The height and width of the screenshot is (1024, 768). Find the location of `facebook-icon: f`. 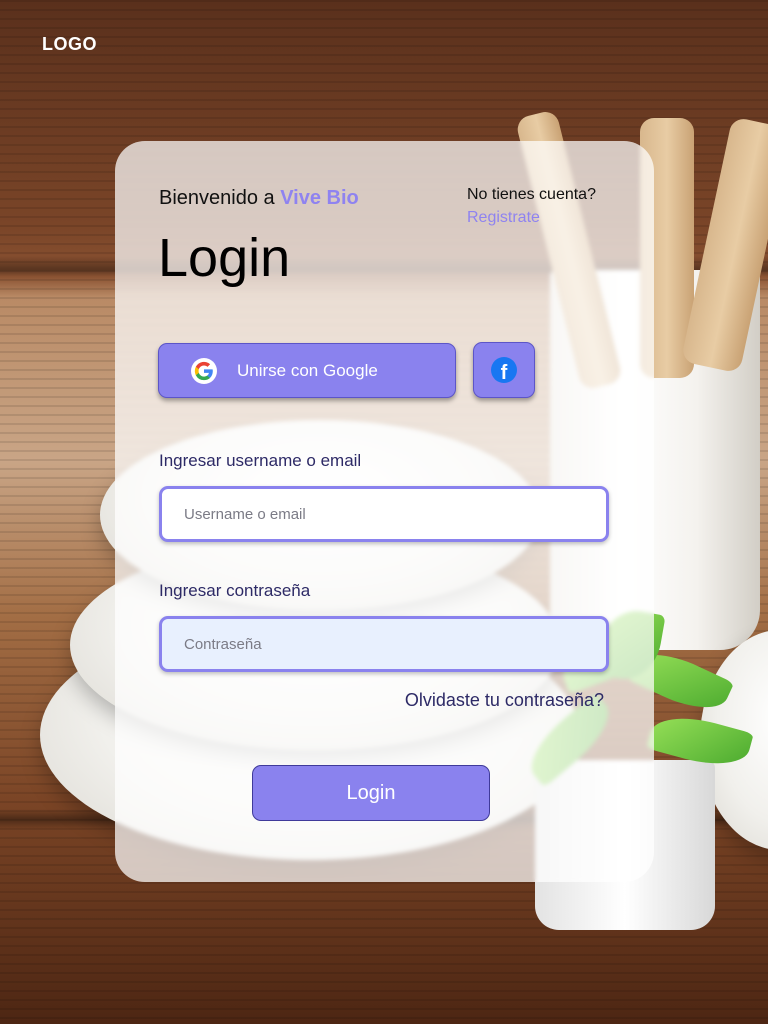

facebook-icon: f is located at coordinates (504, 370).